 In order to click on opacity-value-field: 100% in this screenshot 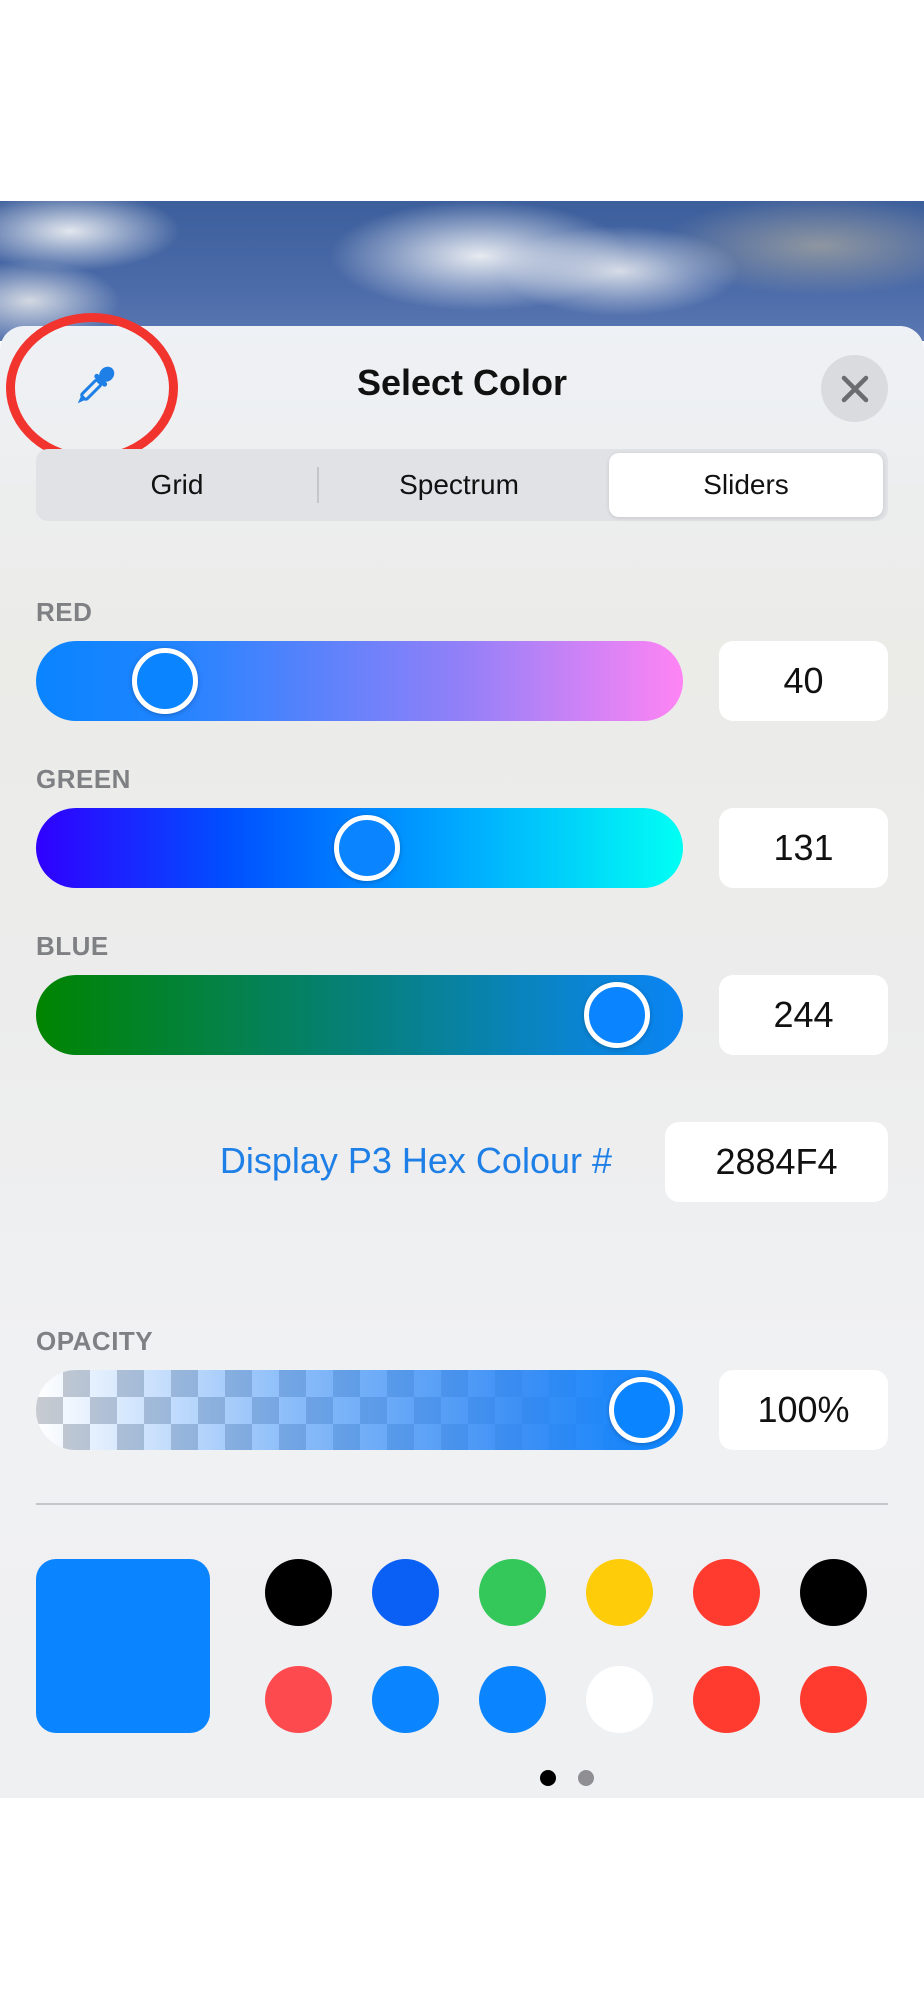, I will do `click(803, 1410)`.